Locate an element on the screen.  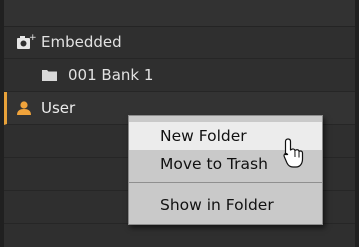
empty-row is located at coordinates (179, 235).